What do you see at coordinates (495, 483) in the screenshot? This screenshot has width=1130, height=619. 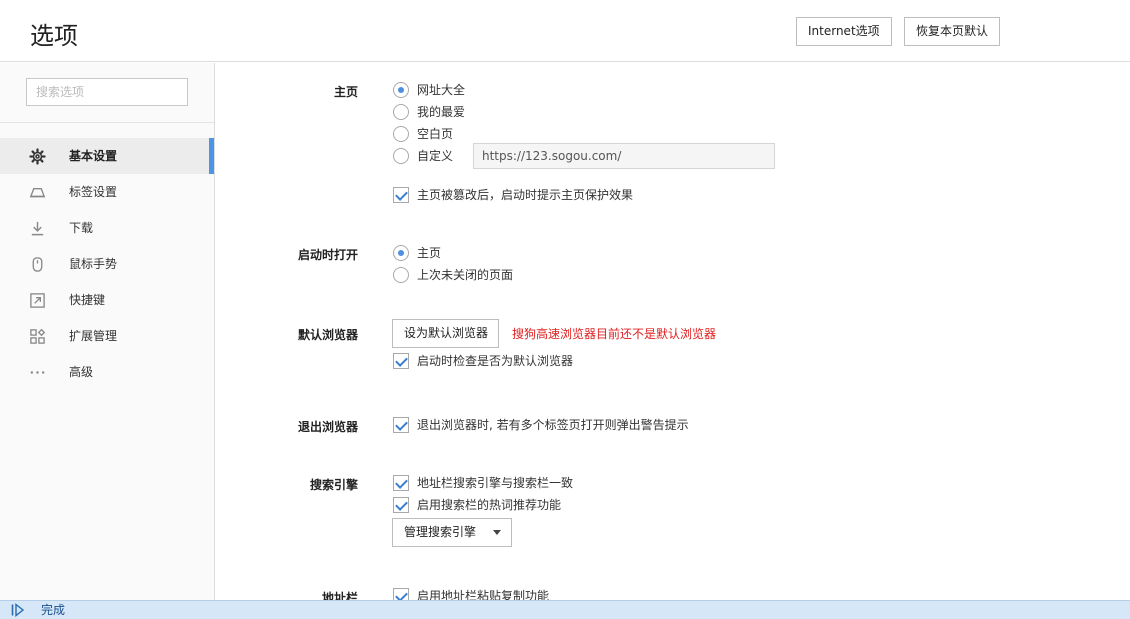 I see `checkbox-label: 地址栏搜索引擎与搜索栏一致` at bounding box center [495, 483].